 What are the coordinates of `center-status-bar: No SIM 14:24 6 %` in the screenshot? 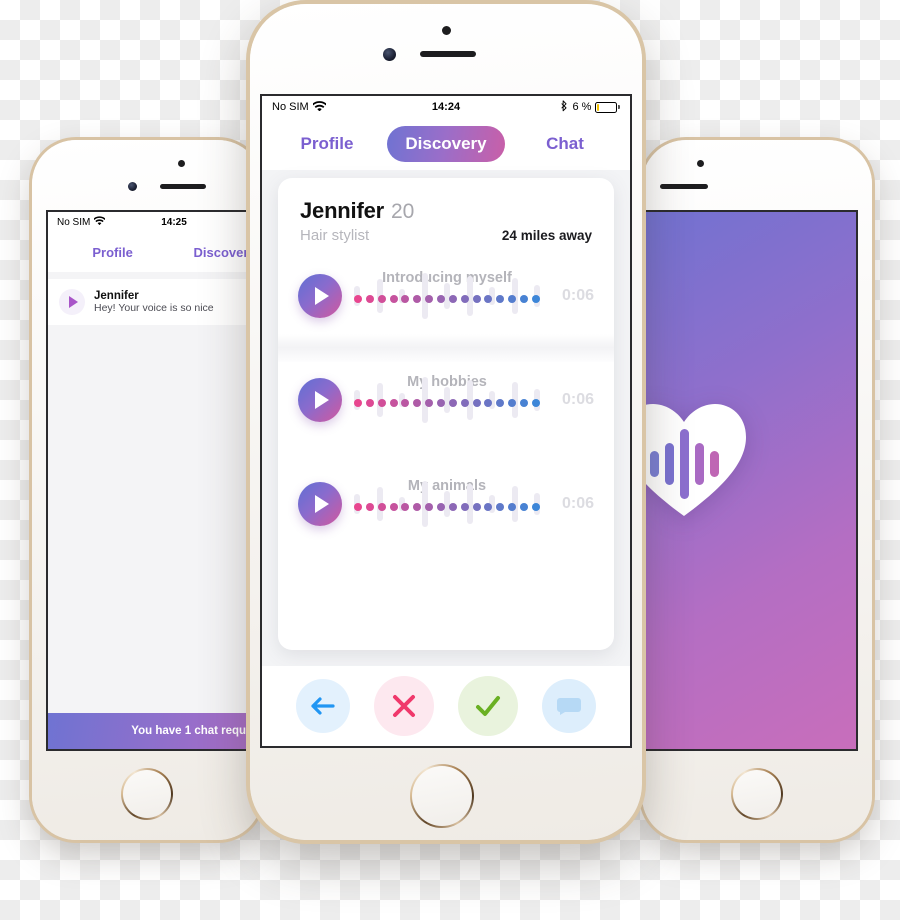 It's located at (446, 107).